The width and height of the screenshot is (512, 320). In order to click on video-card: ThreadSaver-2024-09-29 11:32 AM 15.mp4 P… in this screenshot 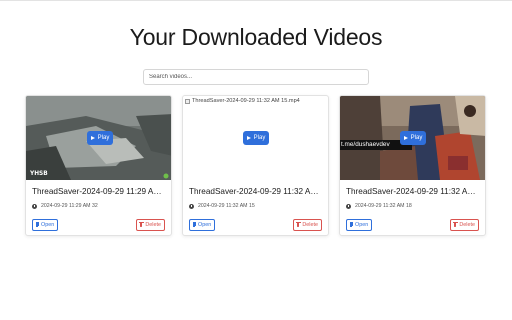, I will do `click(255, 165)`.